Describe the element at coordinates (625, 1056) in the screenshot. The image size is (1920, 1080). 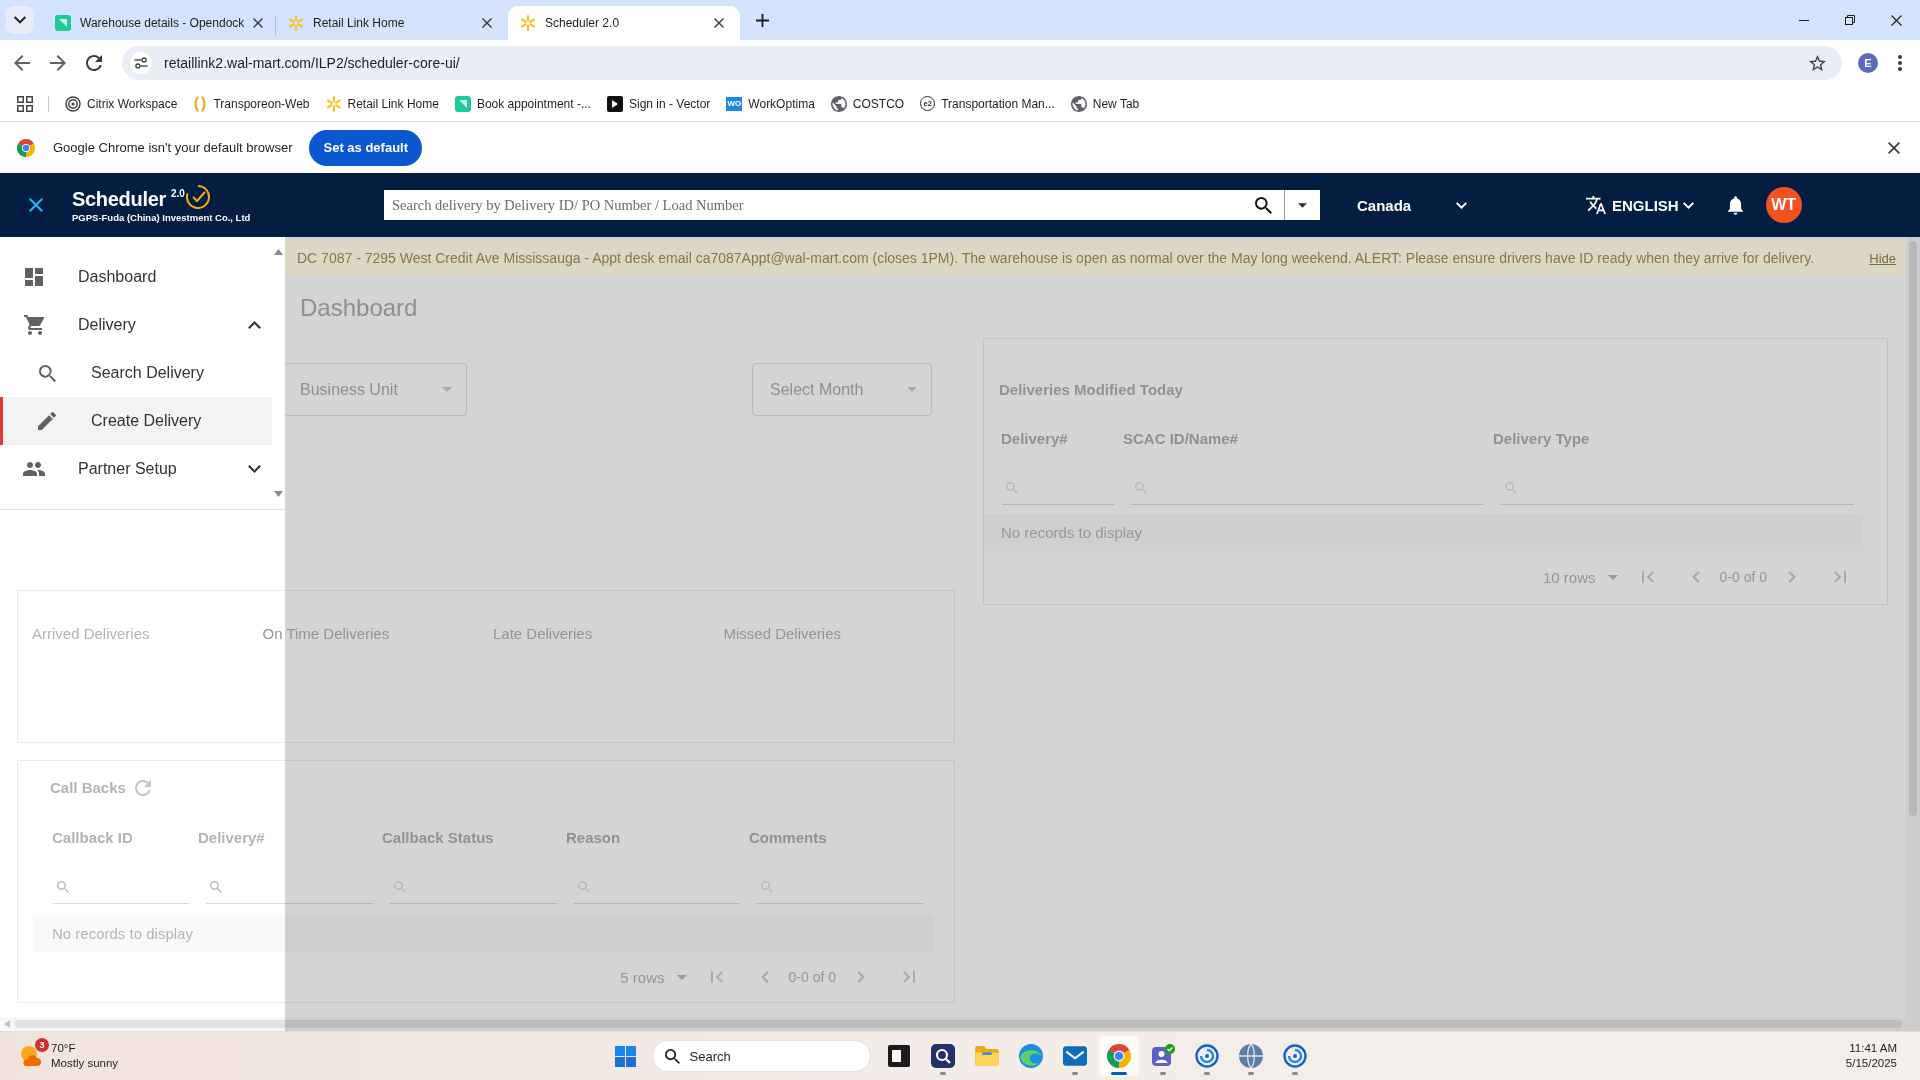
I see `start-icon` at that location.